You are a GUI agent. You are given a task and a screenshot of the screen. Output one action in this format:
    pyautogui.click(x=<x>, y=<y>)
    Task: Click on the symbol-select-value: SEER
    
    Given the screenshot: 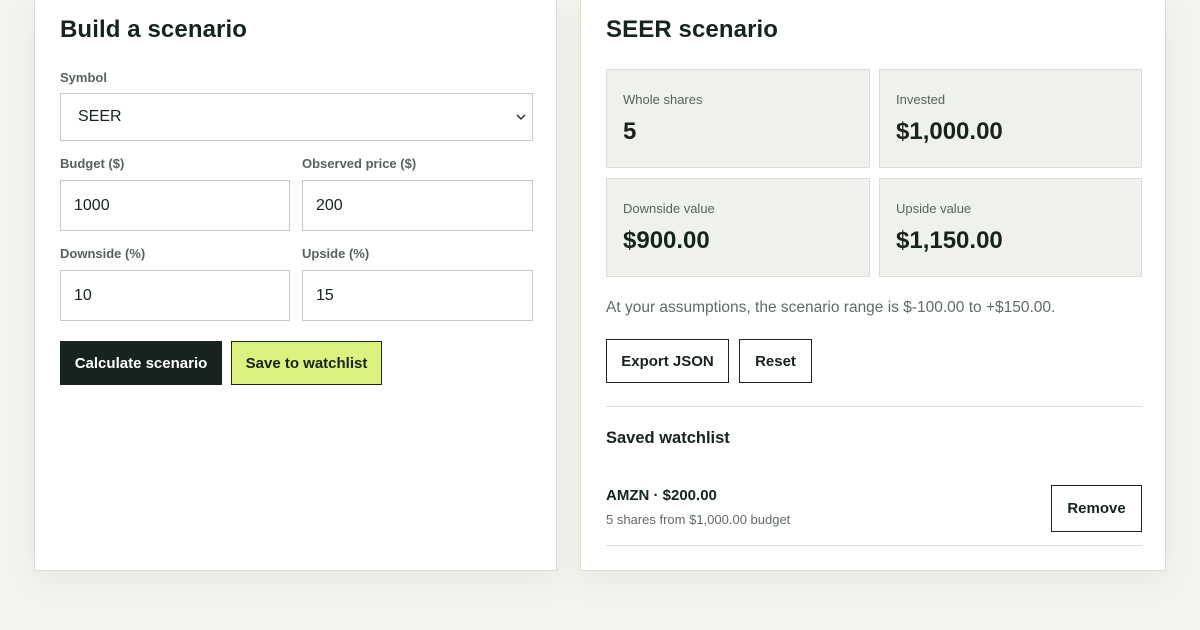 What is the action you would take?
    pyautogui.click(x=100, y=116)
    